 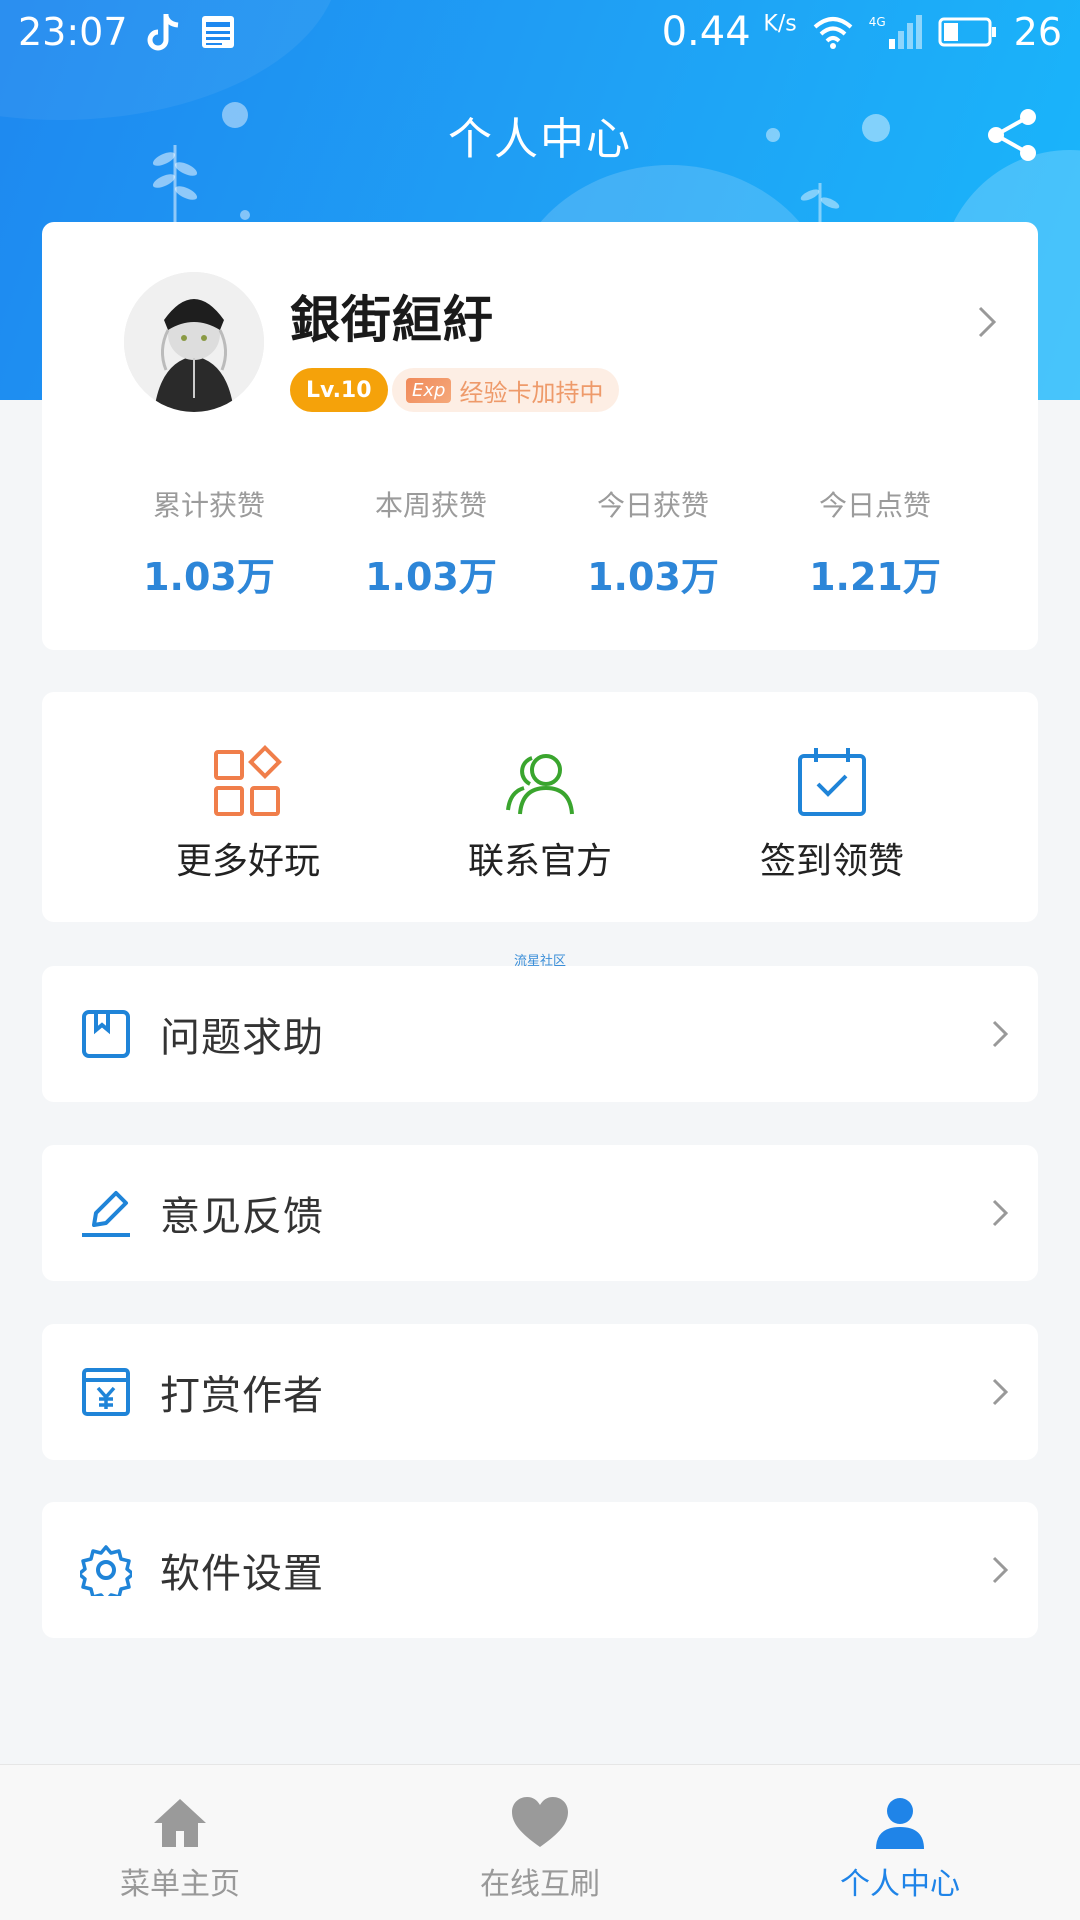 I want to click on bookmark-icon, so click(x=106, y=1034).